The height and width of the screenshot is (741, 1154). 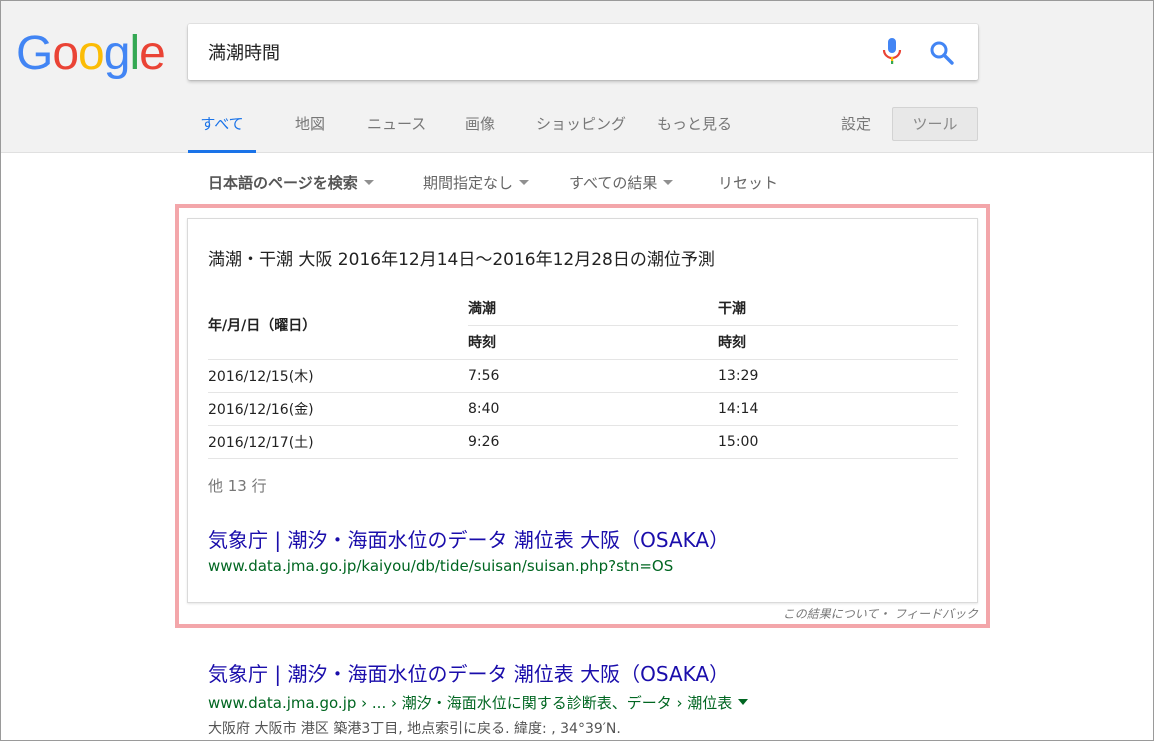 I want to click on search-input, so click(x=538, y=52).